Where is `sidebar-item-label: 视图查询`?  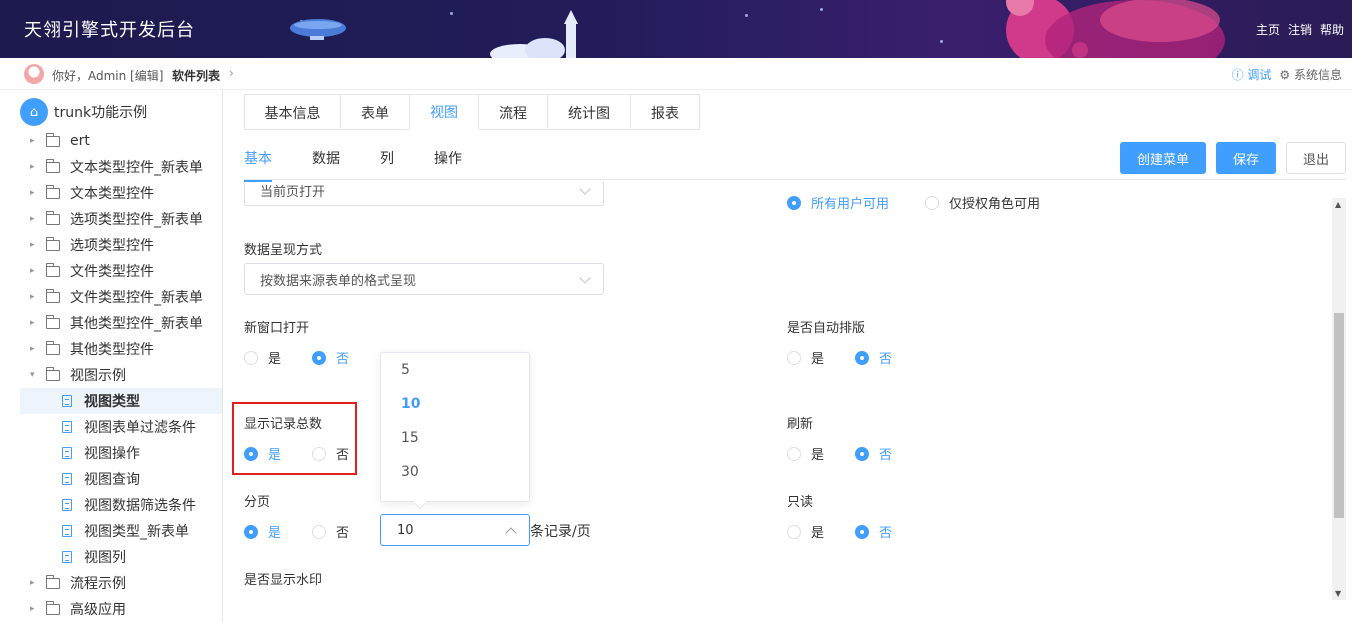
sidebar-item-label: 视图查询 is located at coordinates (112, 480).